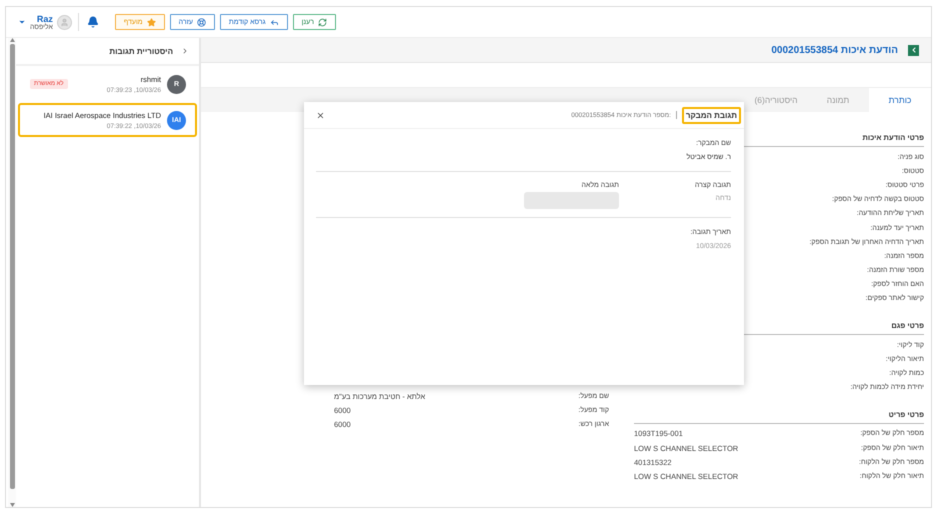  Describe the element at coordinates (92, 22) in the screenshot. I see `bell-icon` at that location.